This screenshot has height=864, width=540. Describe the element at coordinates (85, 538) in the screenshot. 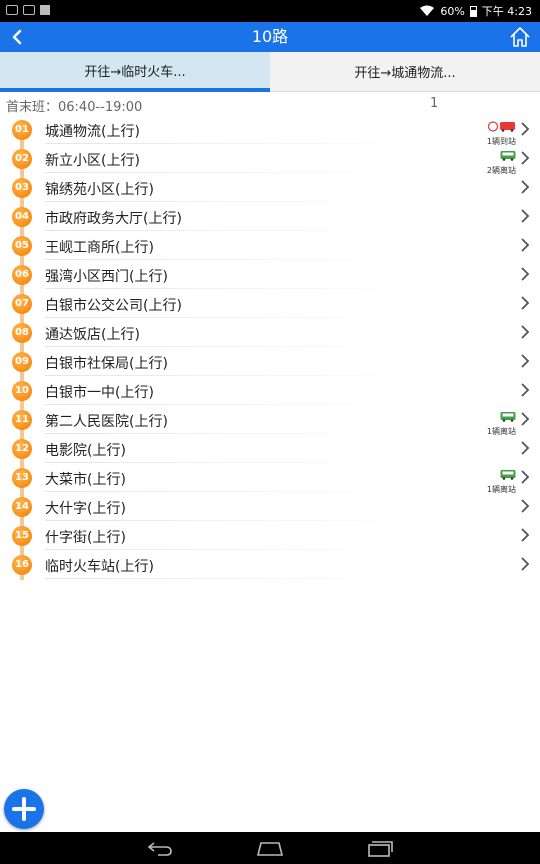

I see `stop-name: 什字街(上行)` at that location.